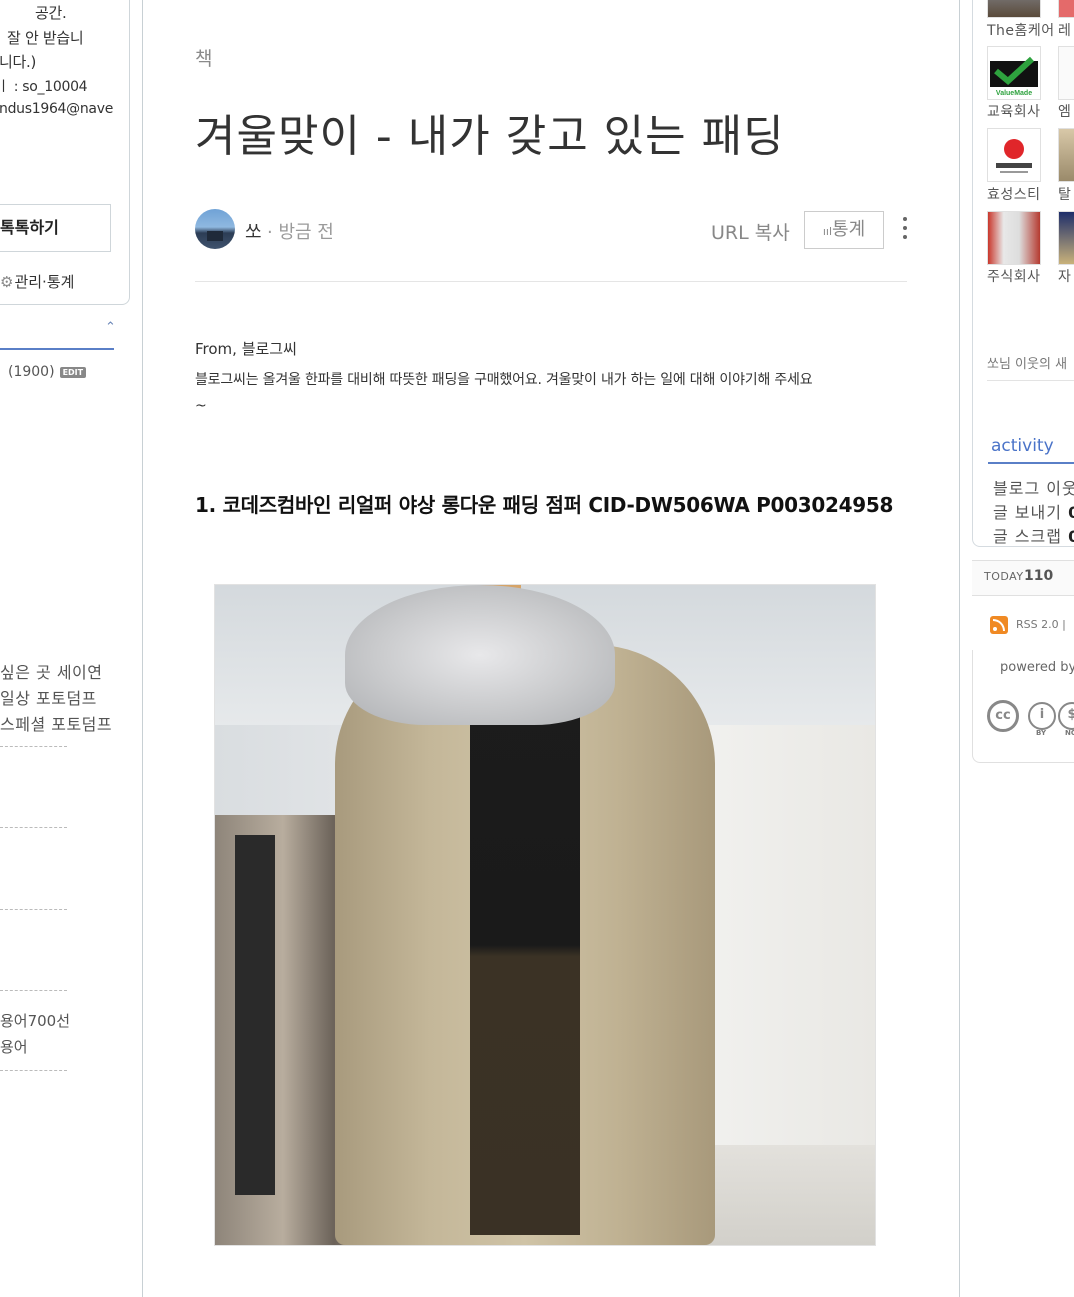 The height and width of the screenshot is (1297, 1074). I want to click on activity-send-posts: 글 보내기 0, so click(1033, 511).